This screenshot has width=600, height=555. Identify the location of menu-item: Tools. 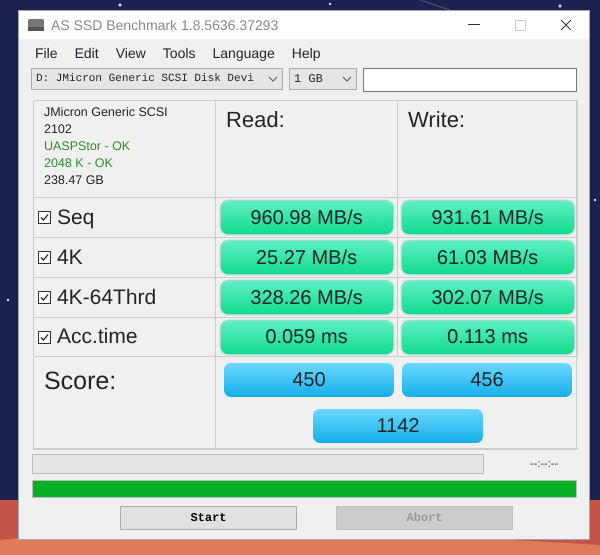
(181, 53).